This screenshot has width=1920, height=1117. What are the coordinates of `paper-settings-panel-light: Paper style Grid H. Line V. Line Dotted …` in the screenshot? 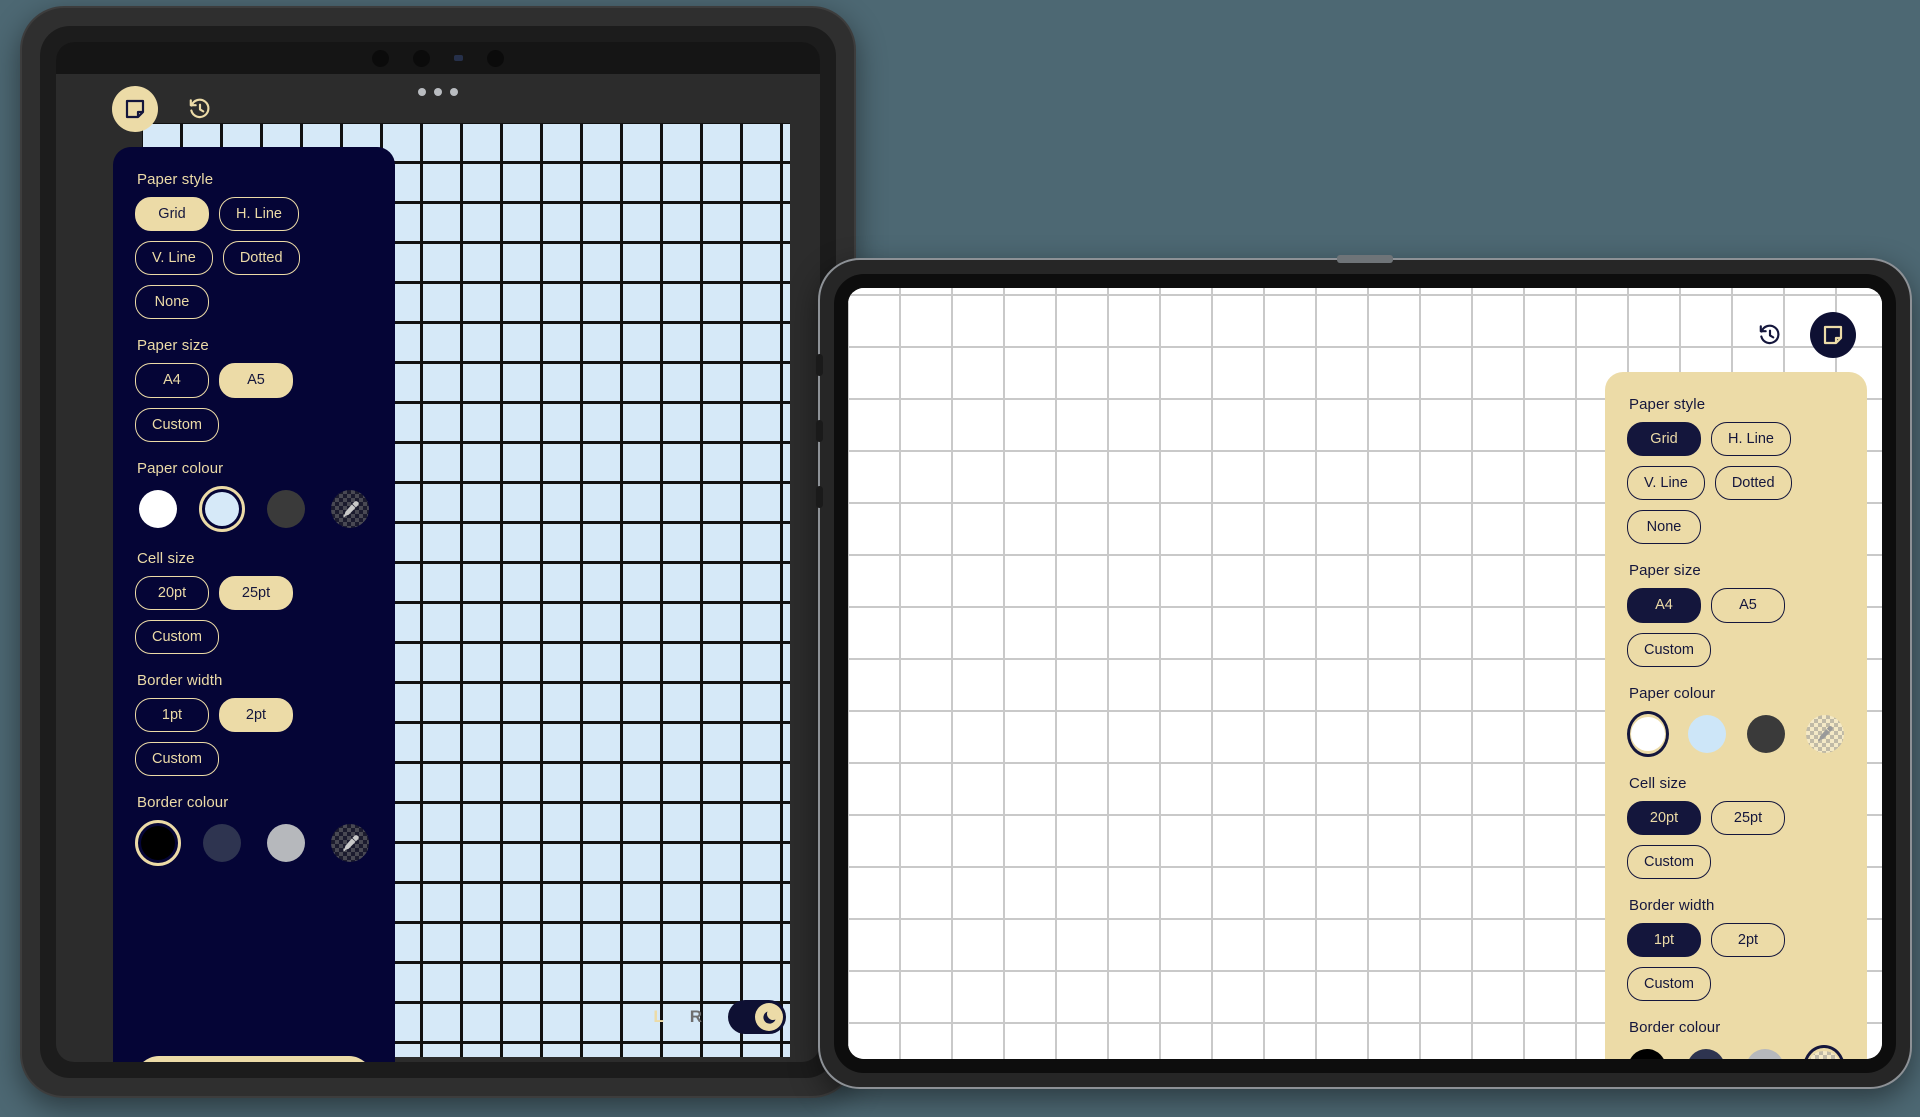 It's located at (1736, 715).